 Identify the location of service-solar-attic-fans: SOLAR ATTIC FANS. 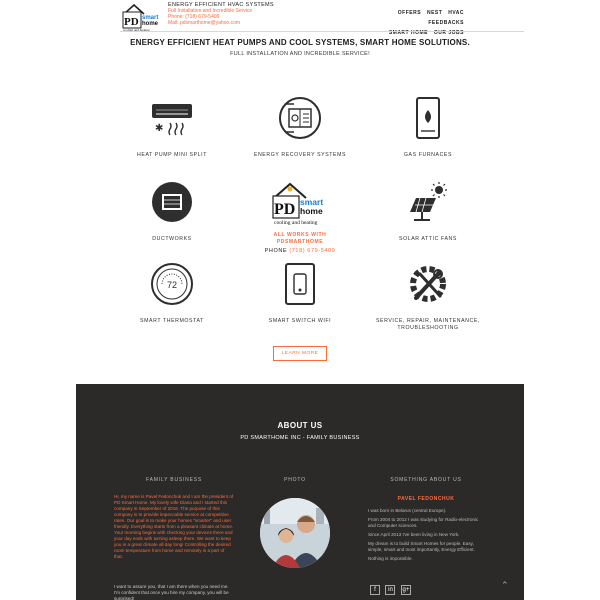
(428, 211).